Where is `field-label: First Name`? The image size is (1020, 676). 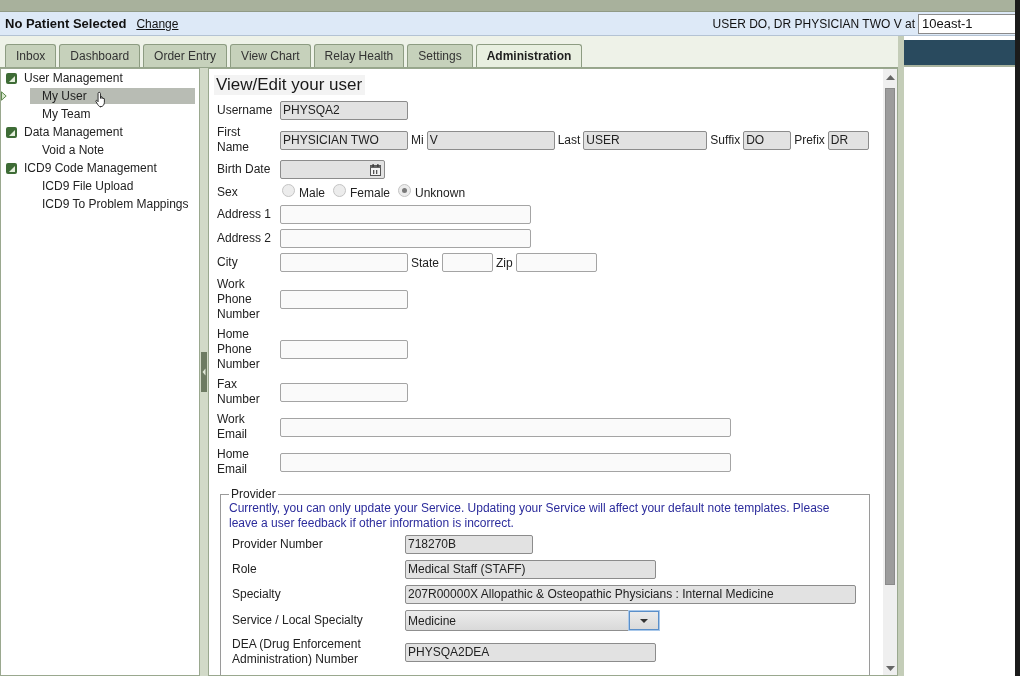
field-label: First Name is located at coordinates (233, 140).